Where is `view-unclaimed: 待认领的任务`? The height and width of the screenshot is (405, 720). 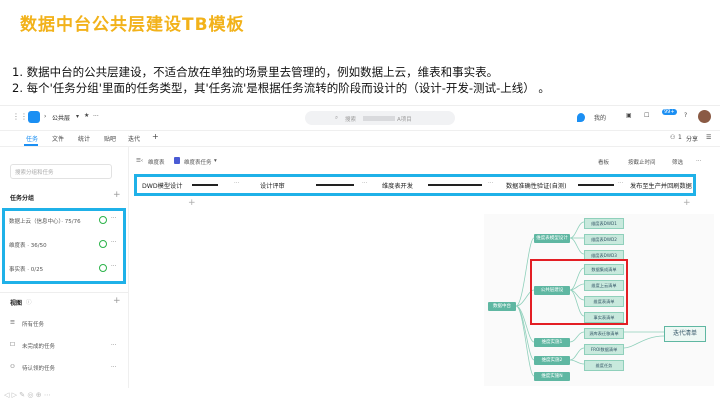 view-unclaimed: 待认领的任务 is located at coordinates (38, 368).